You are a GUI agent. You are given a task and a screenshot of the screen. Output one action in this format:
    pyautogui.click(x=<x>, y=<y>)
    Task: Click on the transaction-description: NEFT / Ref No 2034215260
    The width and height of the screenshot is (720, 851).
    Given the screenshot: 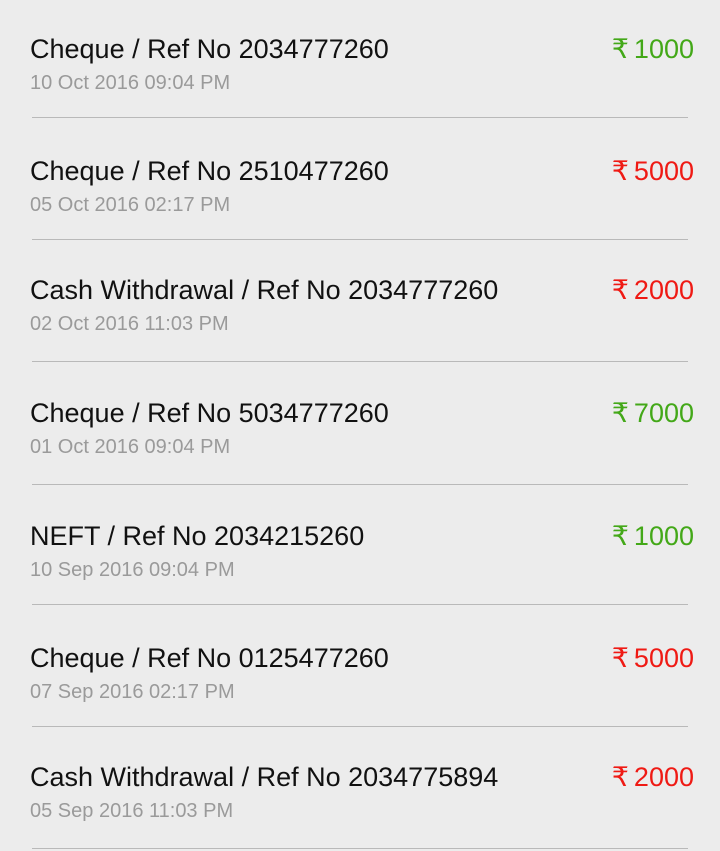 What is the action you would take?
    pyautogui.click(x=197, y=536)
    